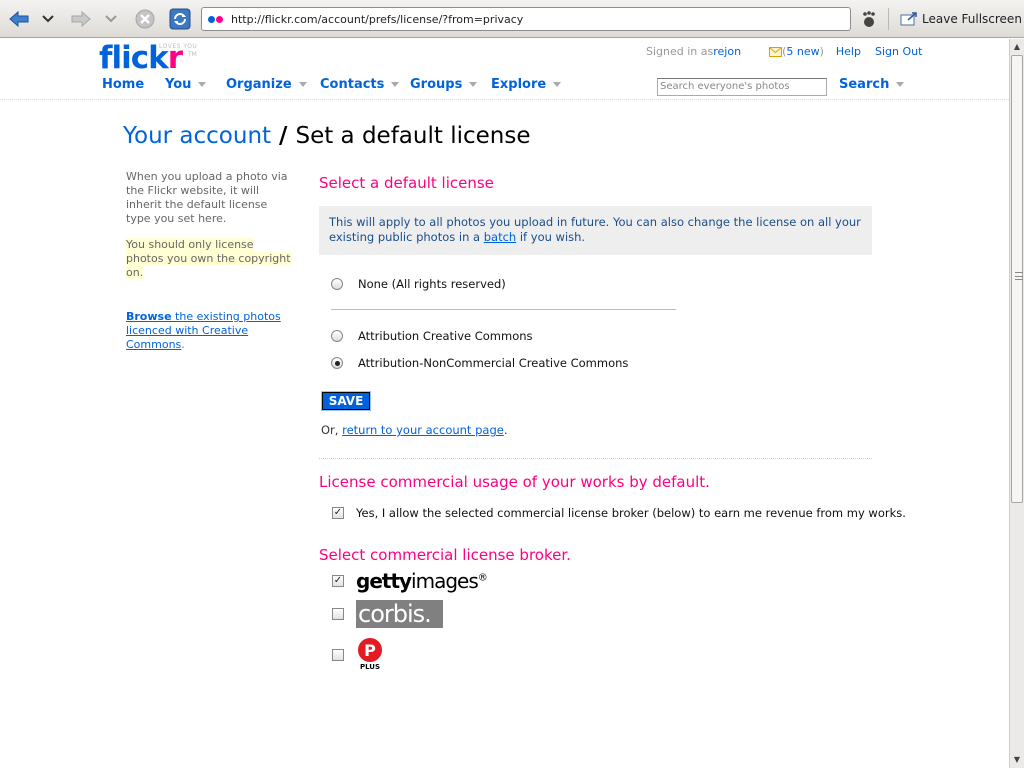  What do you see at coordinates (972, 19) in the screenshot?
I see `leave-fullscreen-label: Leave Fullscreen` at bounding box center [972, 19].